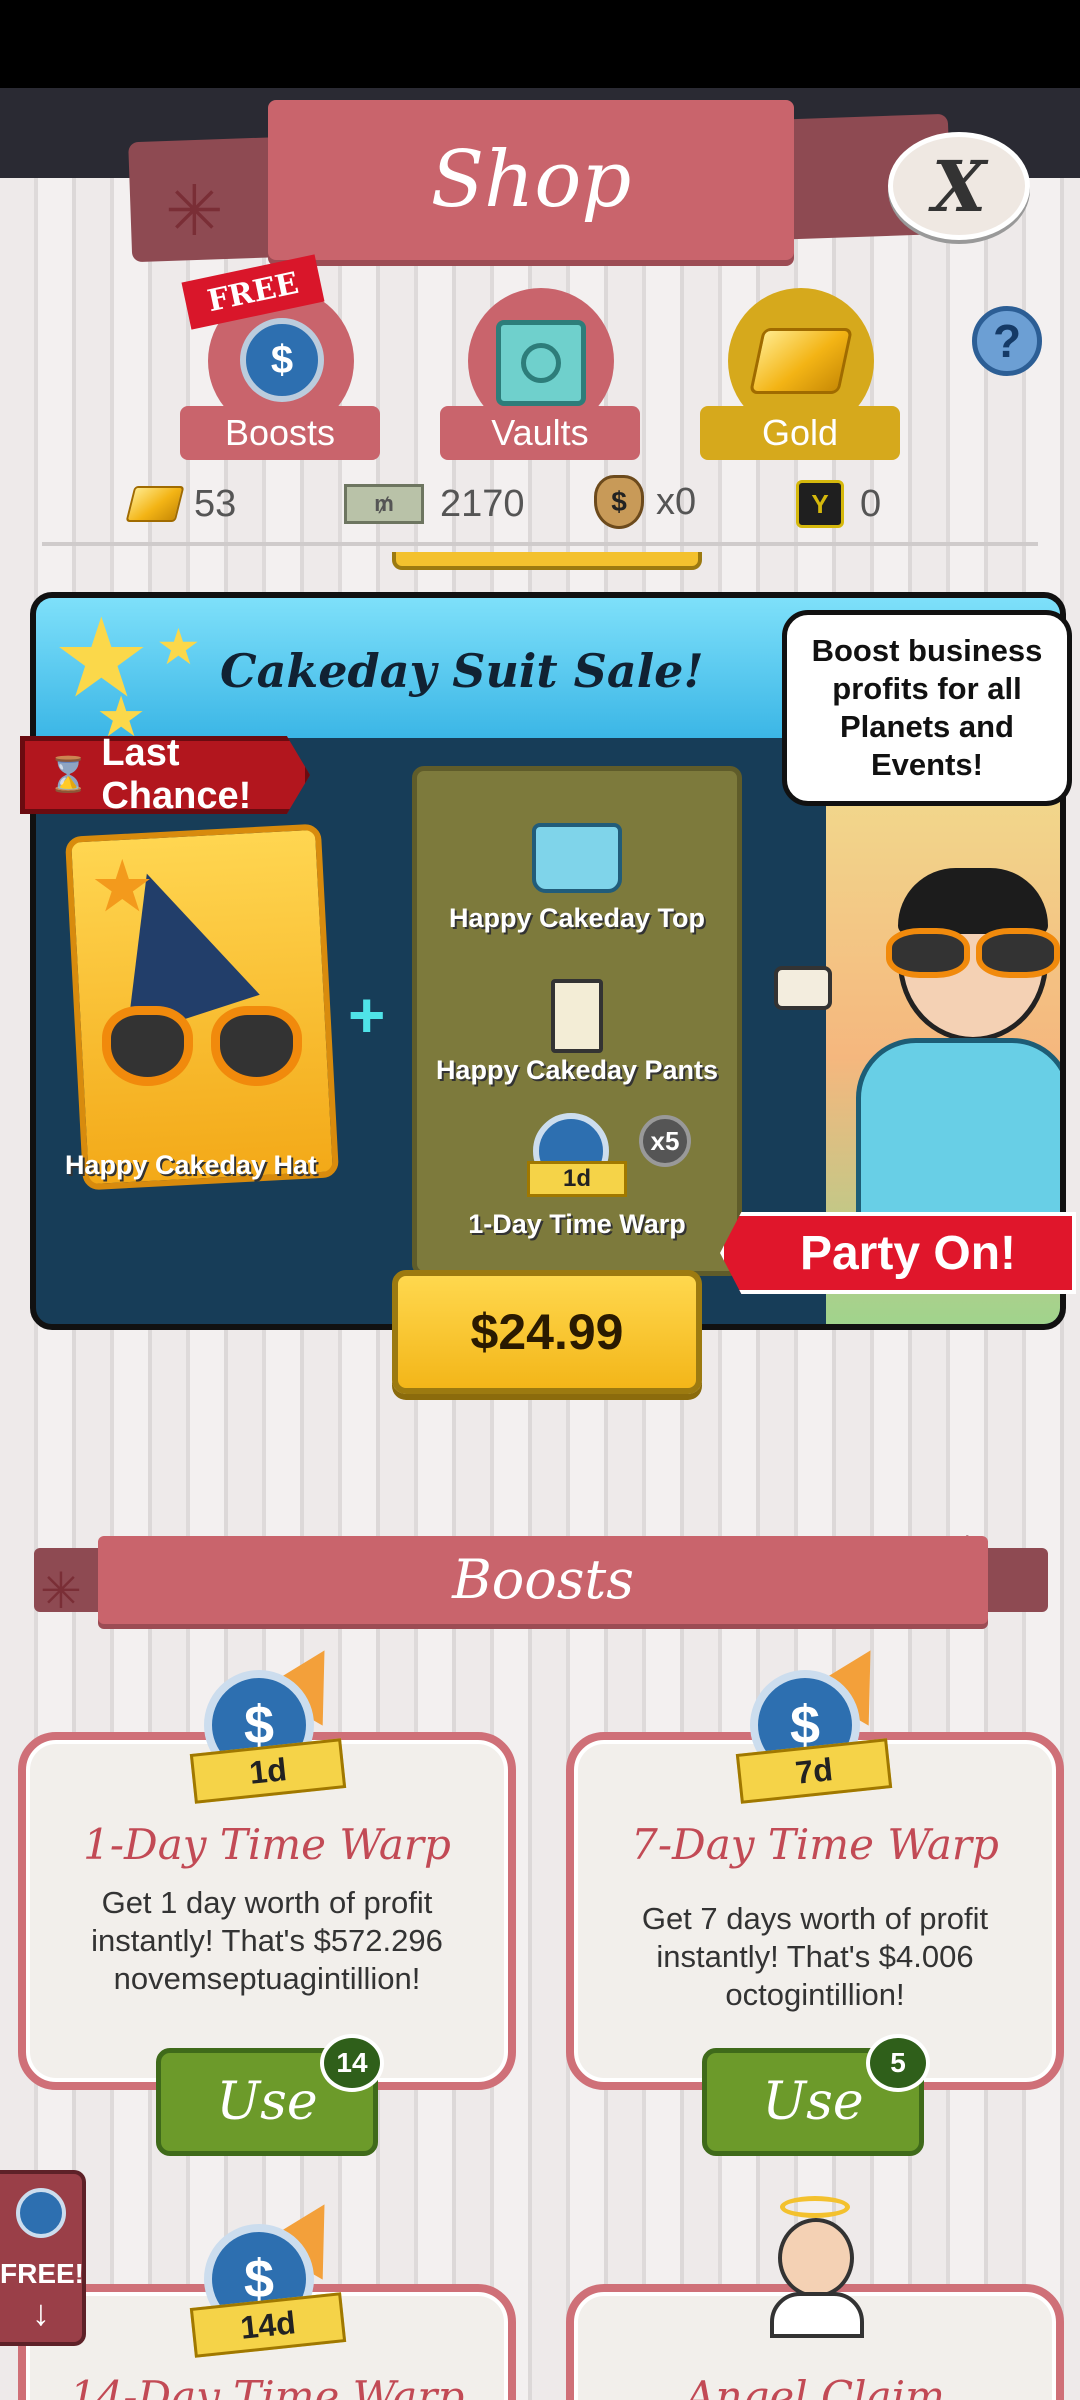  I want to click on tab-vaults: Vaults, so click(540, 374).